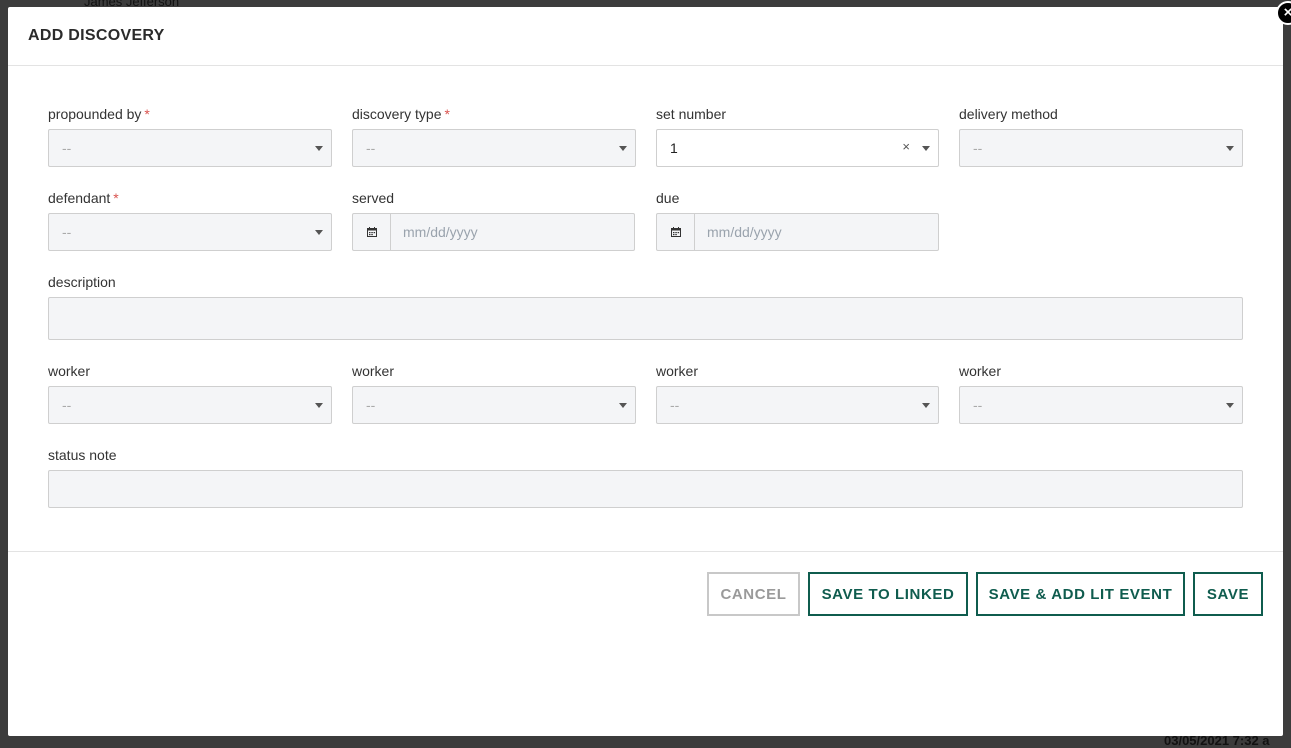  Describe the element at coordinates (190, 405) in the screenshot. I see `worker-select-1: --` at that location.